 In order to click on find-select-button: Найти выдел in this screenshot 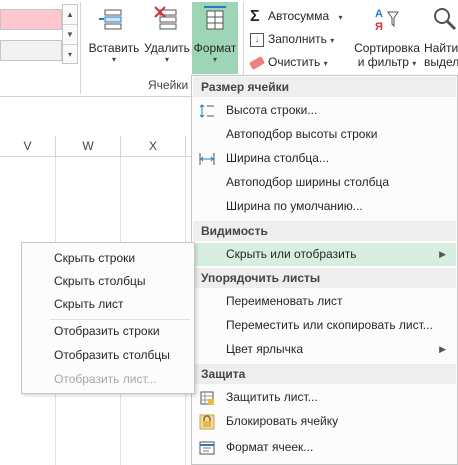, I will do `click(441, 36)`.